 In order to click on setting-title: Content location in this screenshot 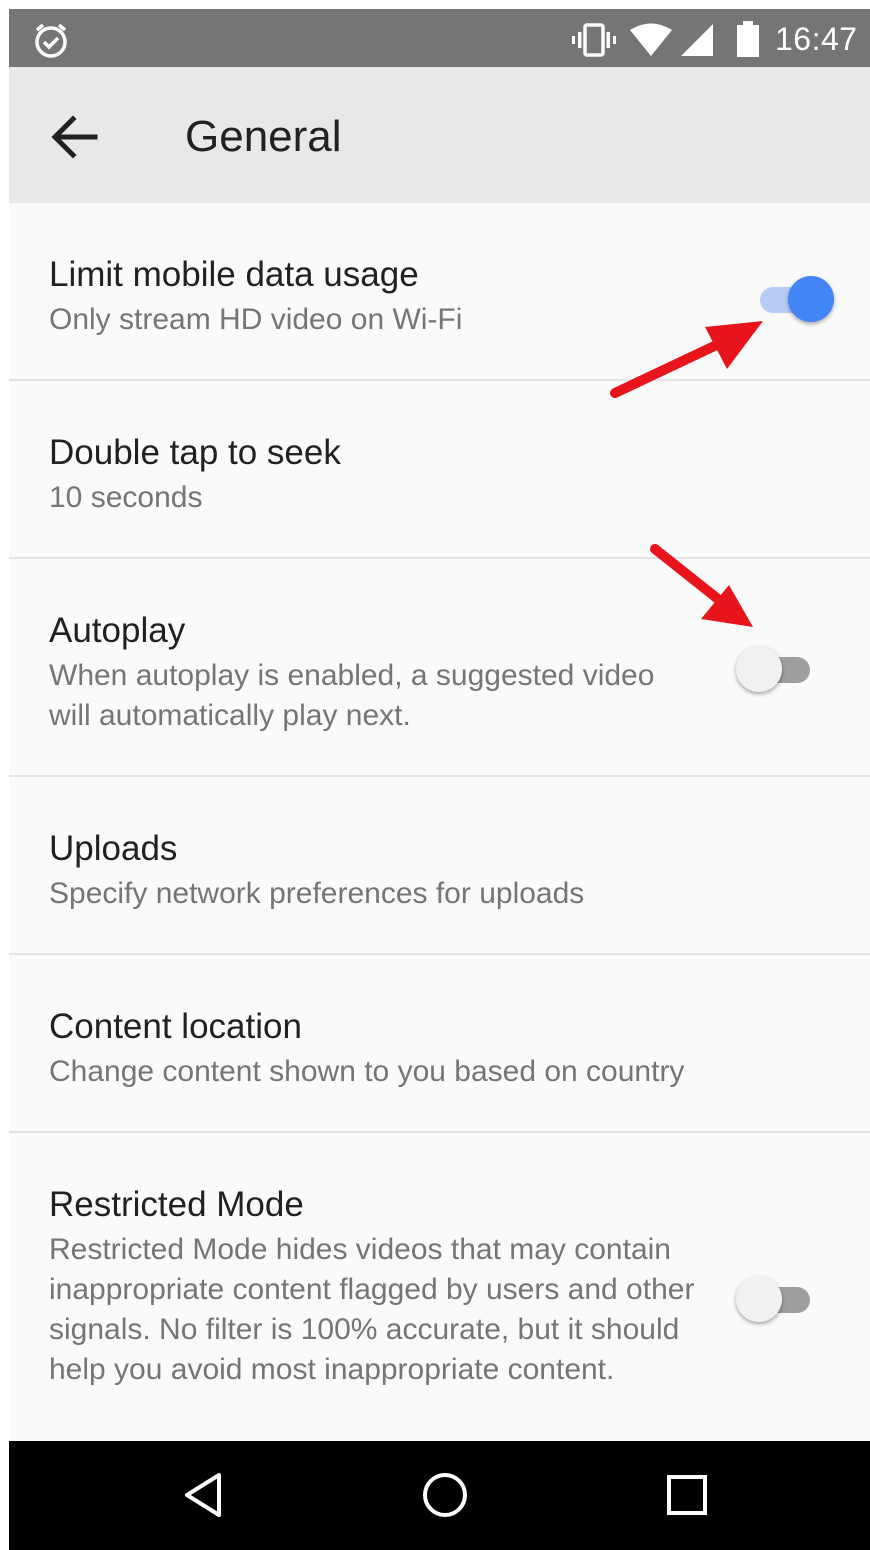, I will do `click(175, 1026)`.